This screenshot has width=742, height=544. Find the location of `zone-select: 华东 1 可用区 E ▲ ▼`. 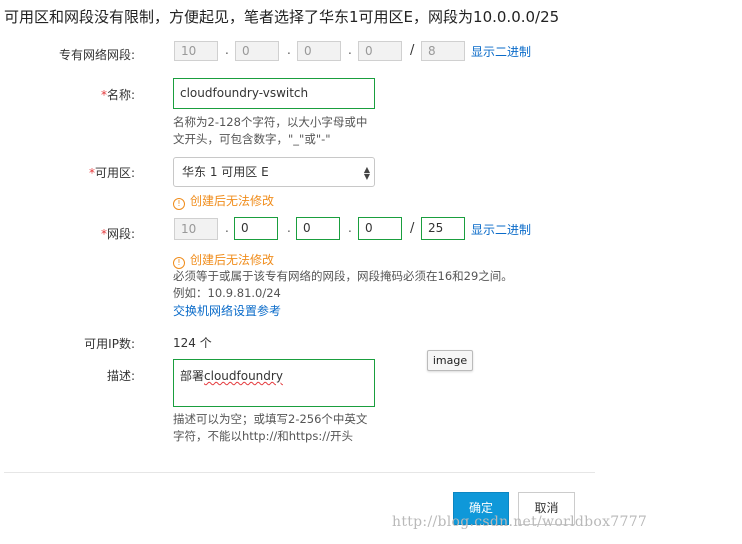

zone-select: 华东 1 可用区 E ▲ ▼ is located at coordinates (274, 172).